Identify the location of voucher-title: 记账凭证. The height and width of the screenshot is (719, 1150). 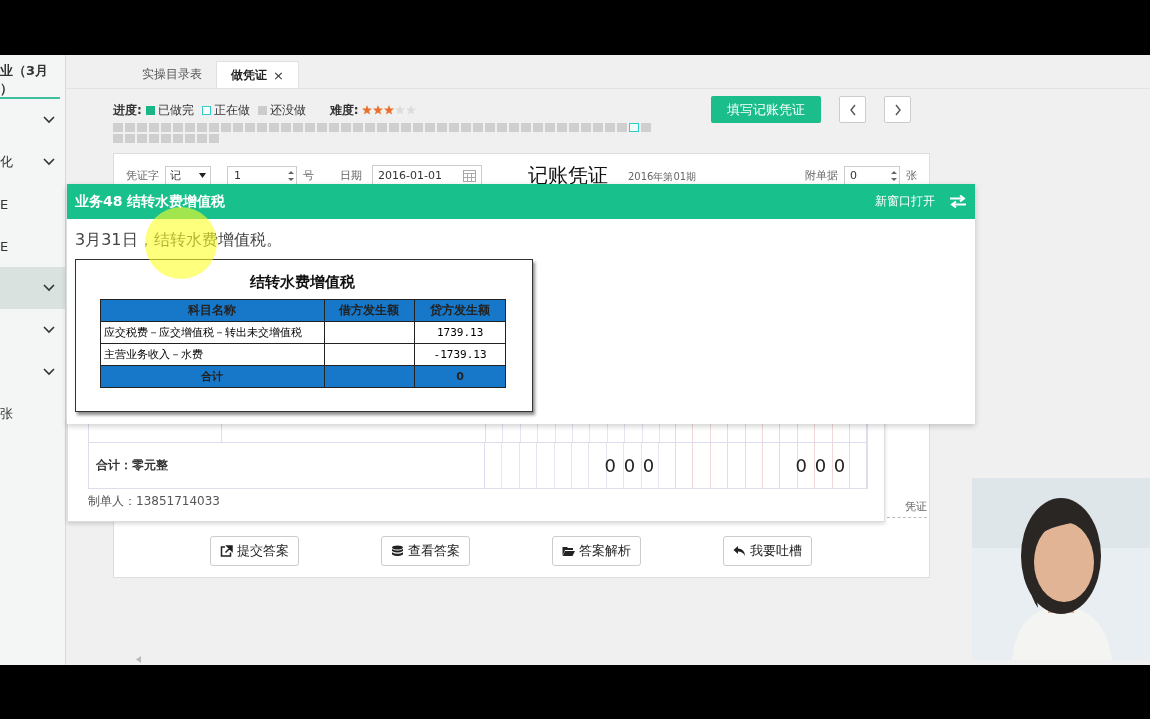
(568, 175).